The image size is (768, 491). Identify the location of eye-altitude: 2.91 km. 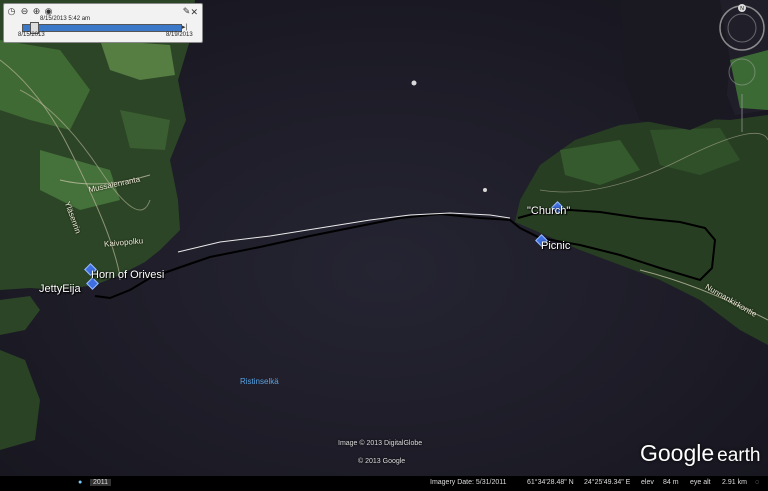
(734, 482).